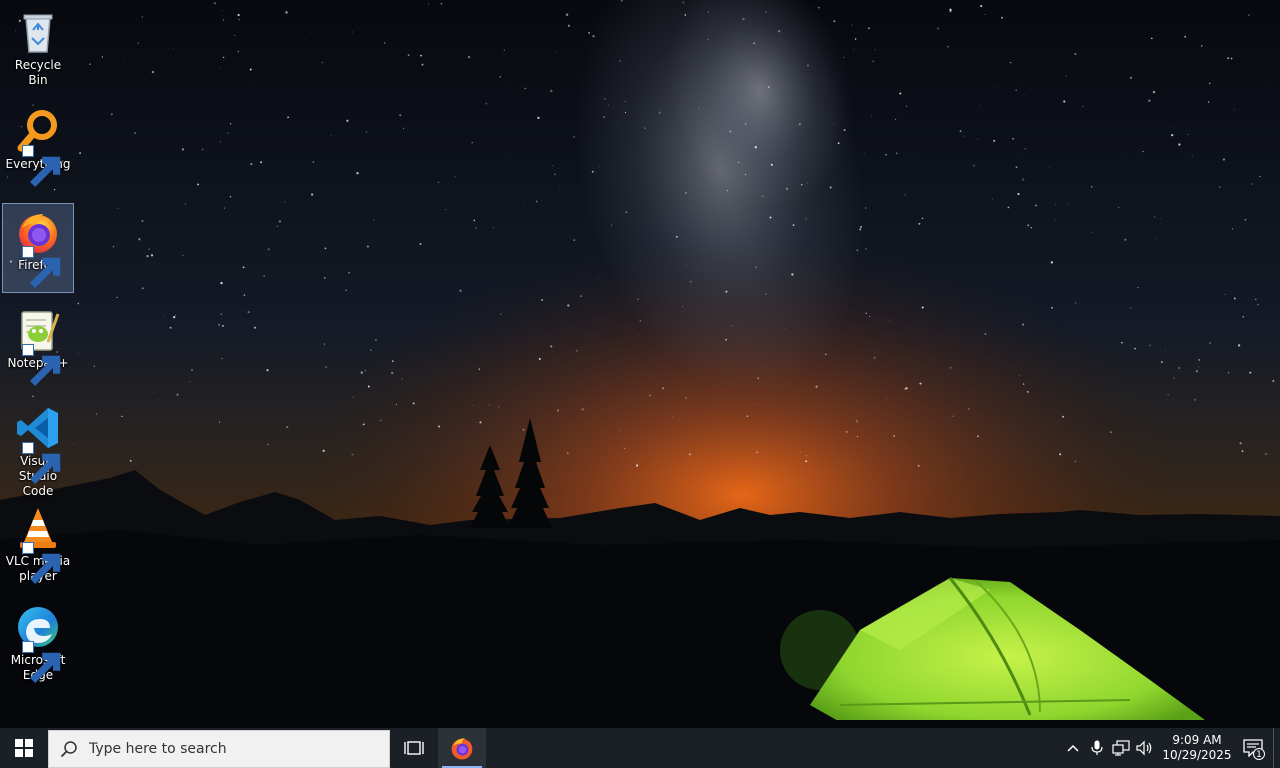 This screenshot has height=768, width=1280. What do you see at coordinates (38, 32) in the screenshot?
I see `recycle-bin-icon` at bounding box center [38, 32].